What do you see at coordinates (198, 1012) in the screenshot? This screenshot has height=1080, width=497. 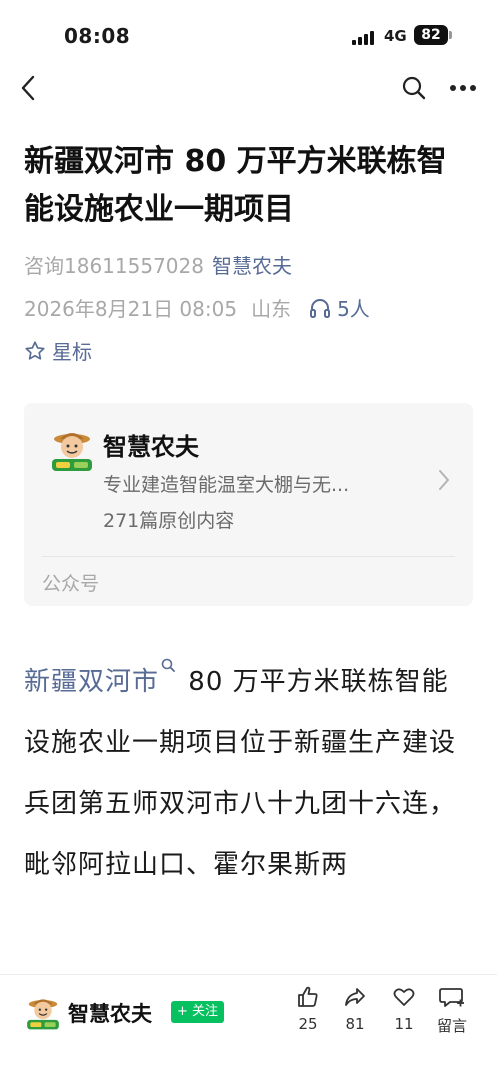 I see `follow-button: + 关注` at bounding box center [198, 1012].